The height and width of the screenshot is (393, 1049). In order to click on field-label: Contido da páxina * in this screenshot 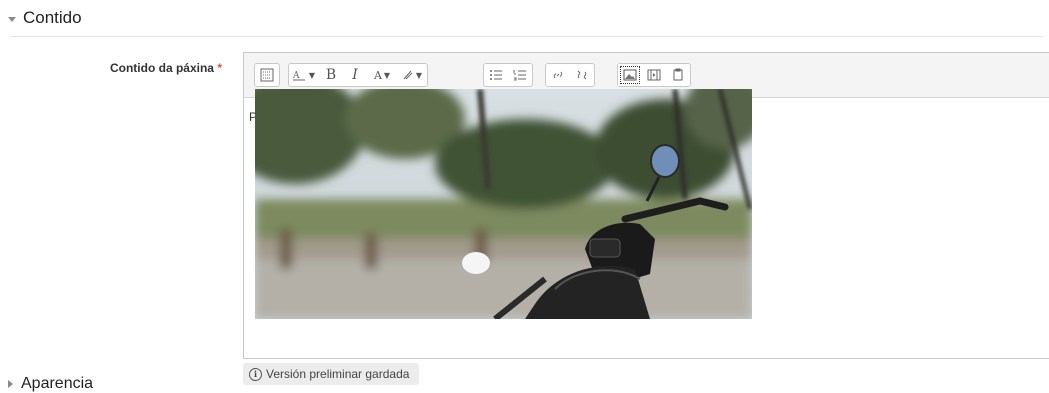, I will do `click(154, 68)`.